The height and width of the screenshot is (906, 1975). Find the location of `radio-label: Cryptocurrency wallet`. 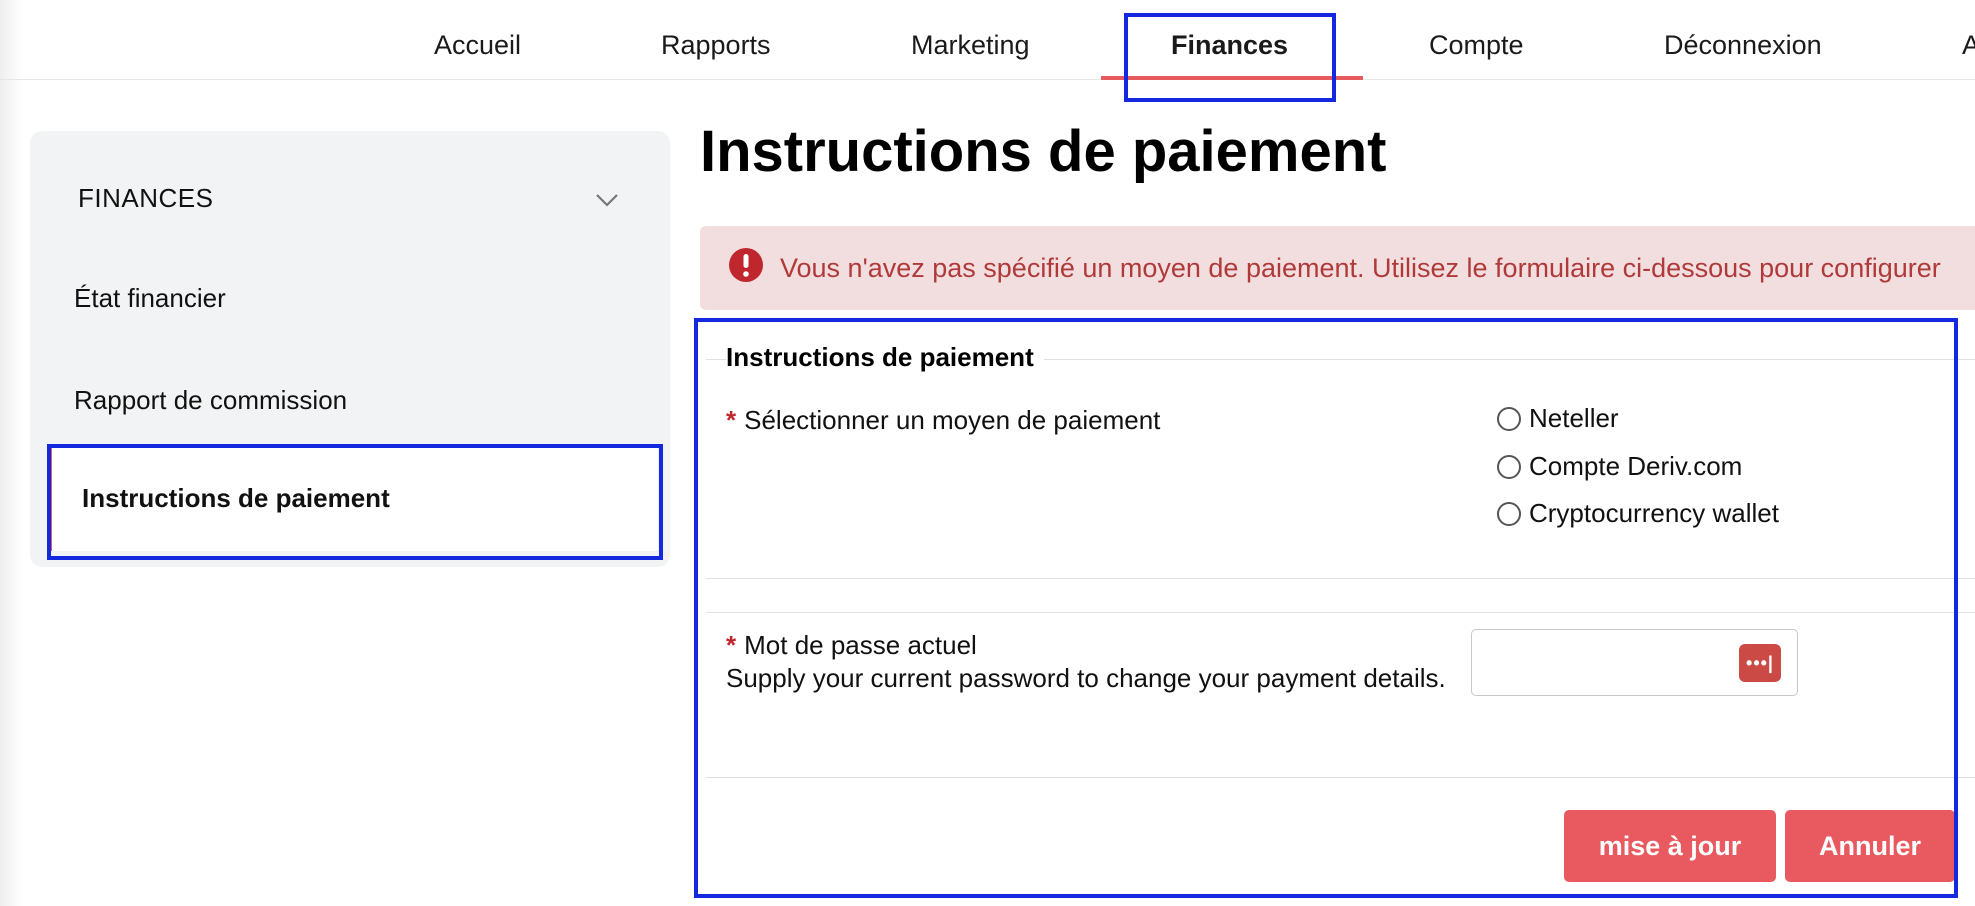

radio-label: Cryptocurrency wallet is located at coordinates (1654, 513).